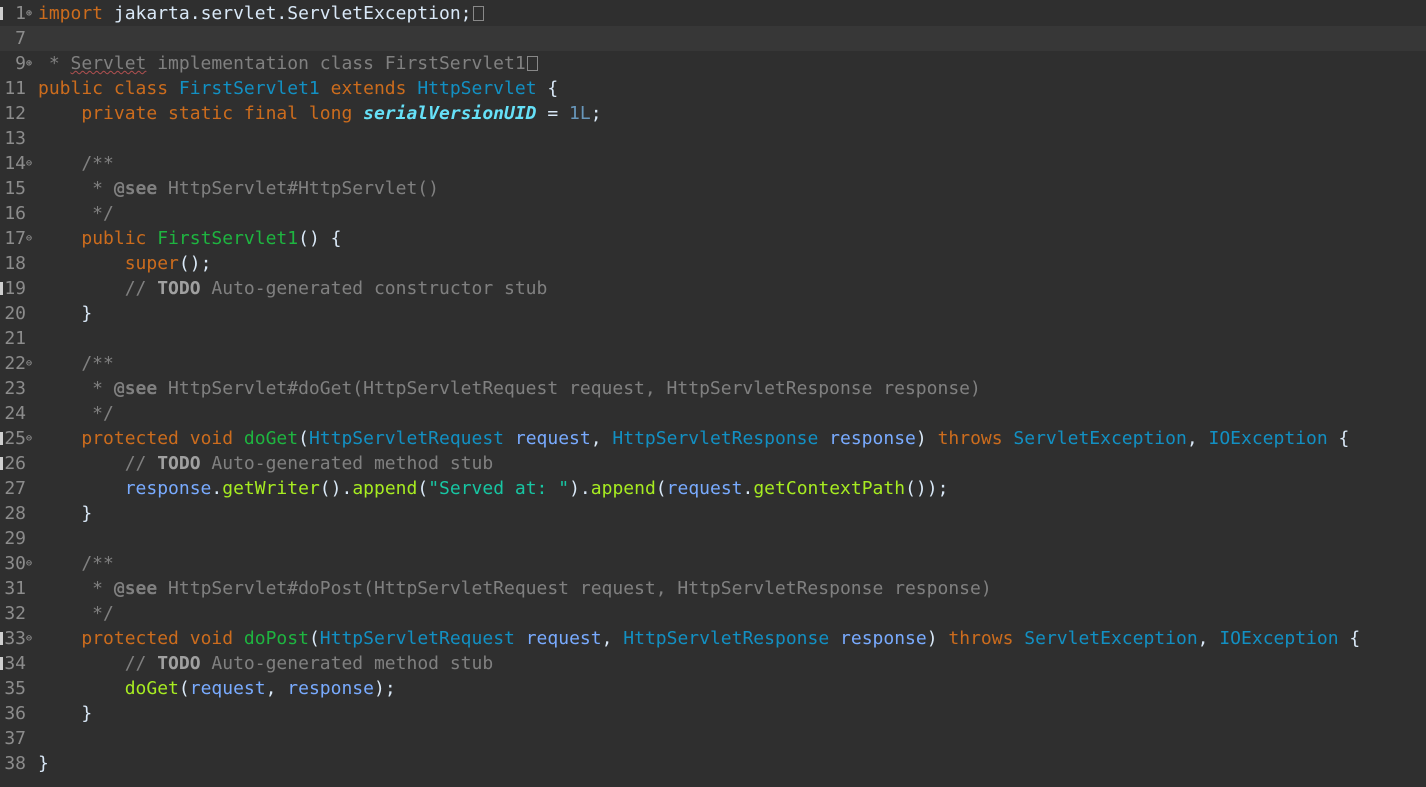 Image resolution: width=1426 pixels, height=787 pixels. I want to click on code-token: /**, so click(76, 363).